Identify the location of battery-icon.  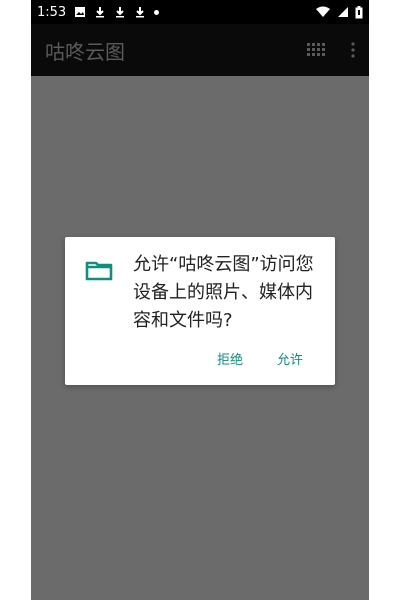
(359, 11).